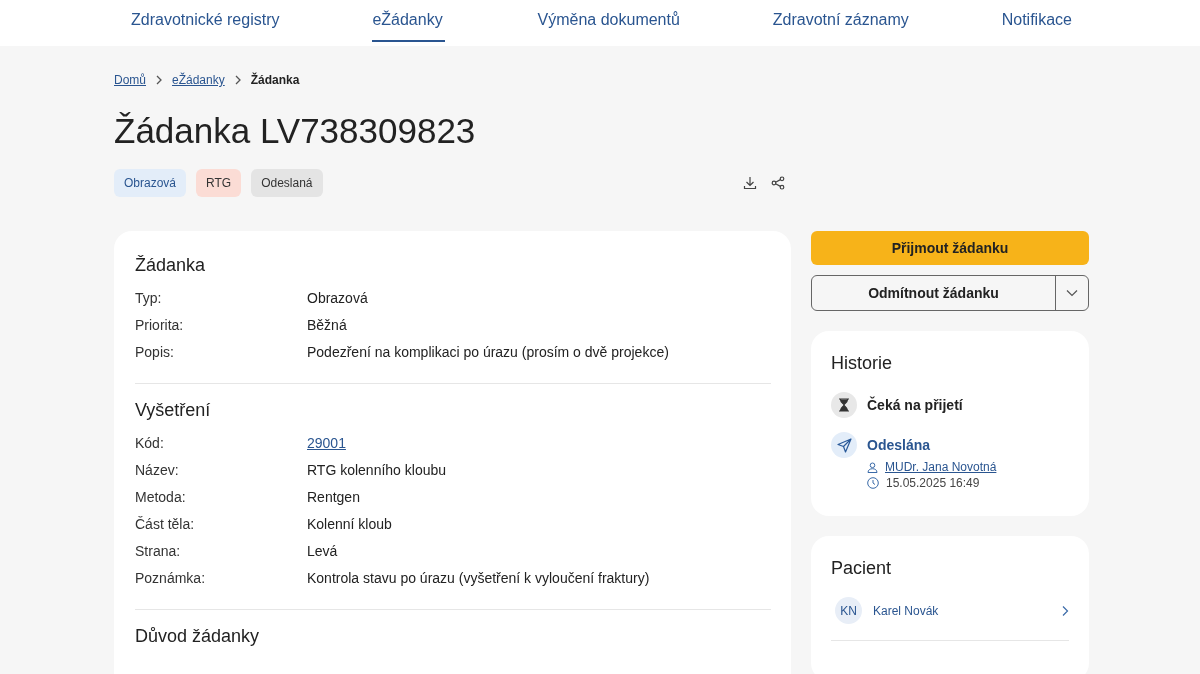 The image size is (1200, 674). I want to click on breadcrumb-link: Domů, so click(130, 80).